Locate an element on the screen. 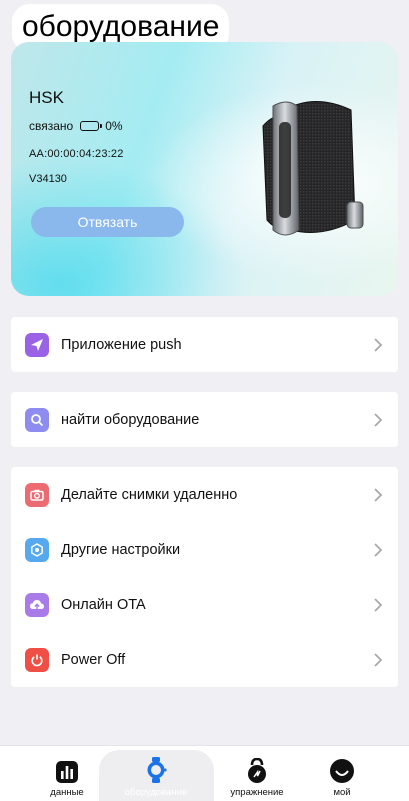 The image size is (409, 801). menu-item-label: Делайте снимки удаленно is located at coordinates (149, 494).